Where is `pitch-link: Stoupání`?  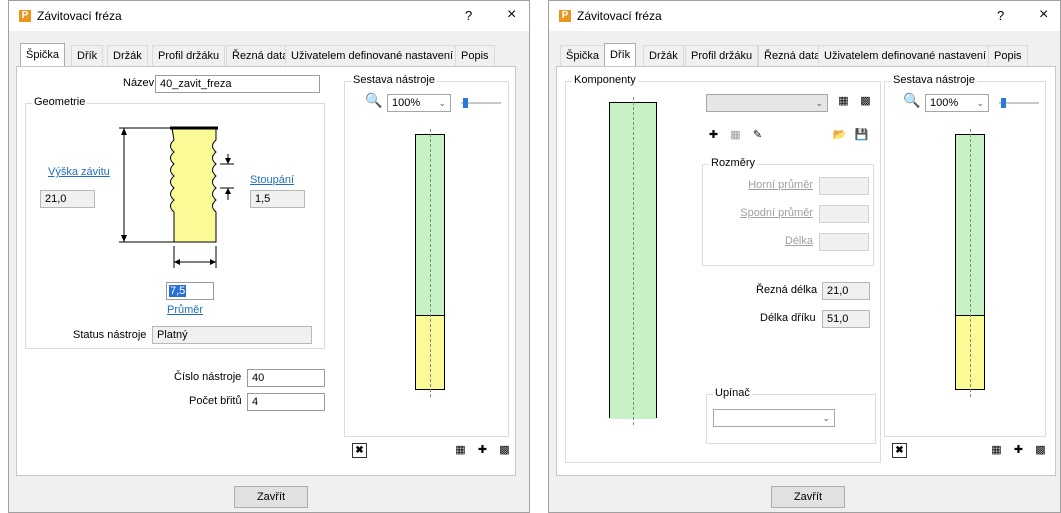
pitch-link: Stoupání is located at coordinates (272, 180).